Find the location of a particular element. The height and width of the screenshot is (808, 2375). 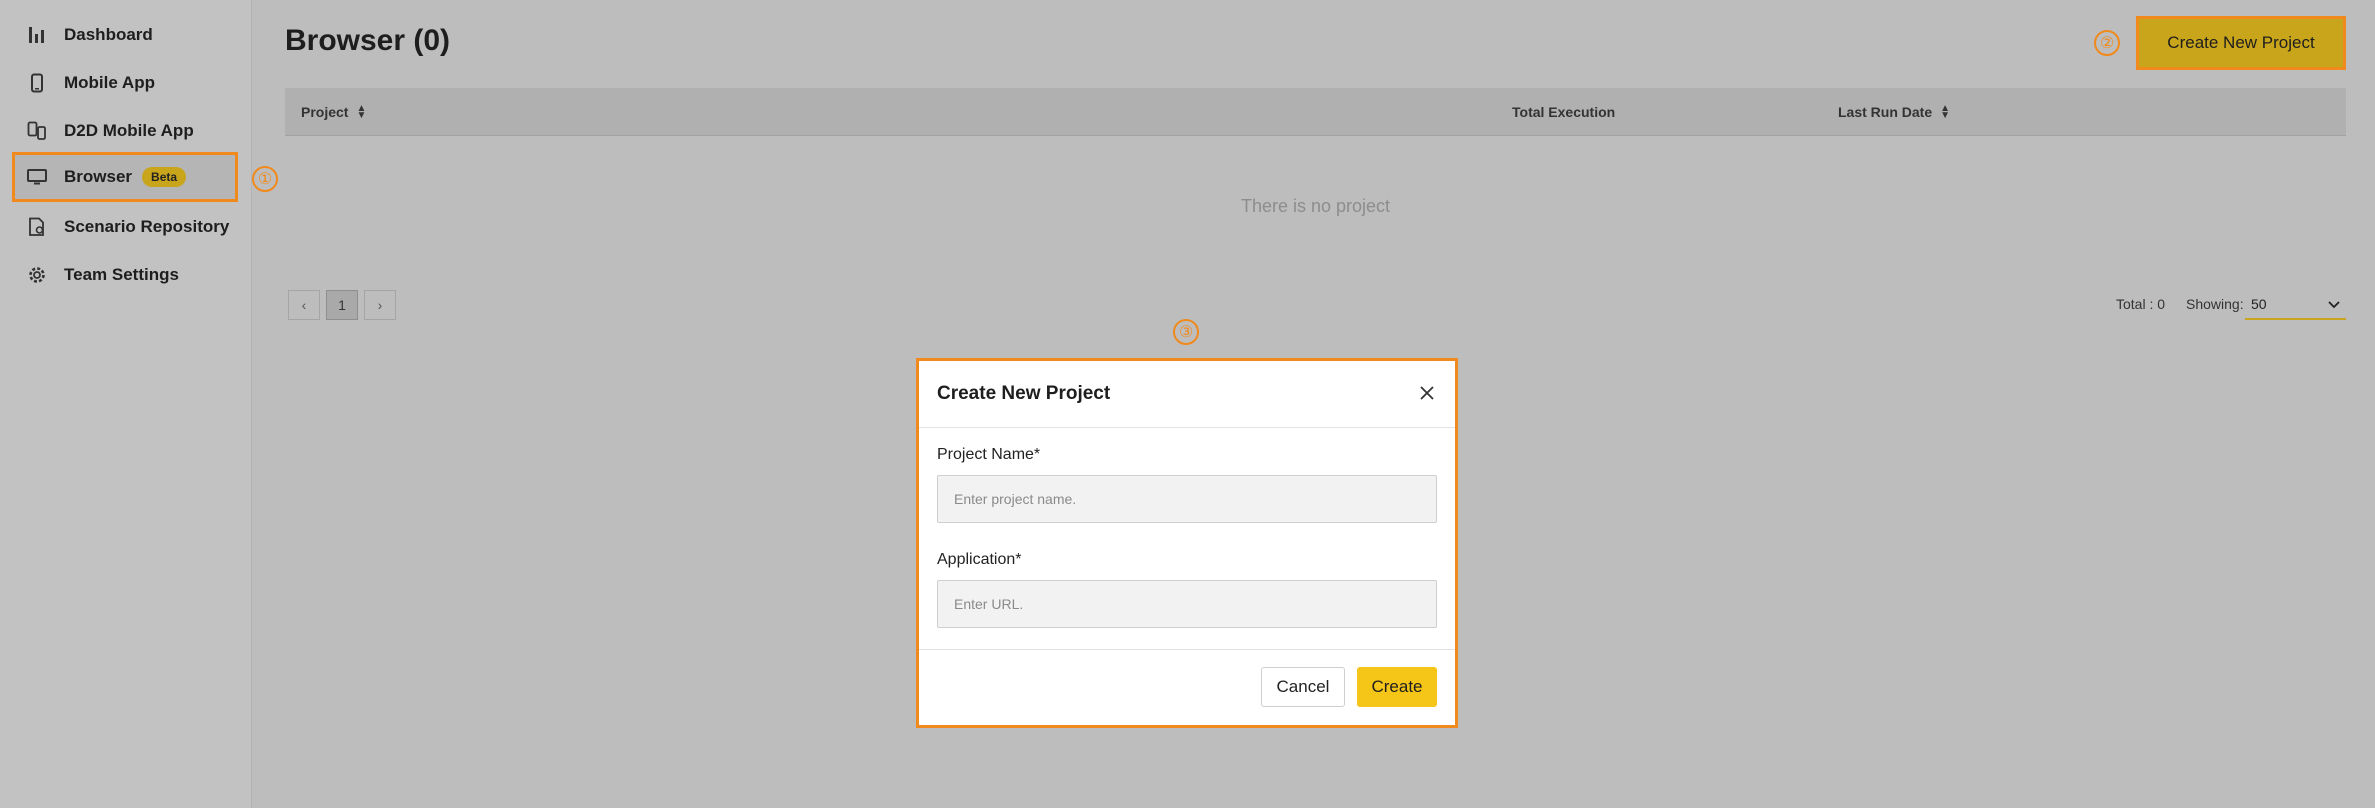

modal-title: Create New Project is located at coordinates (1024, 393).